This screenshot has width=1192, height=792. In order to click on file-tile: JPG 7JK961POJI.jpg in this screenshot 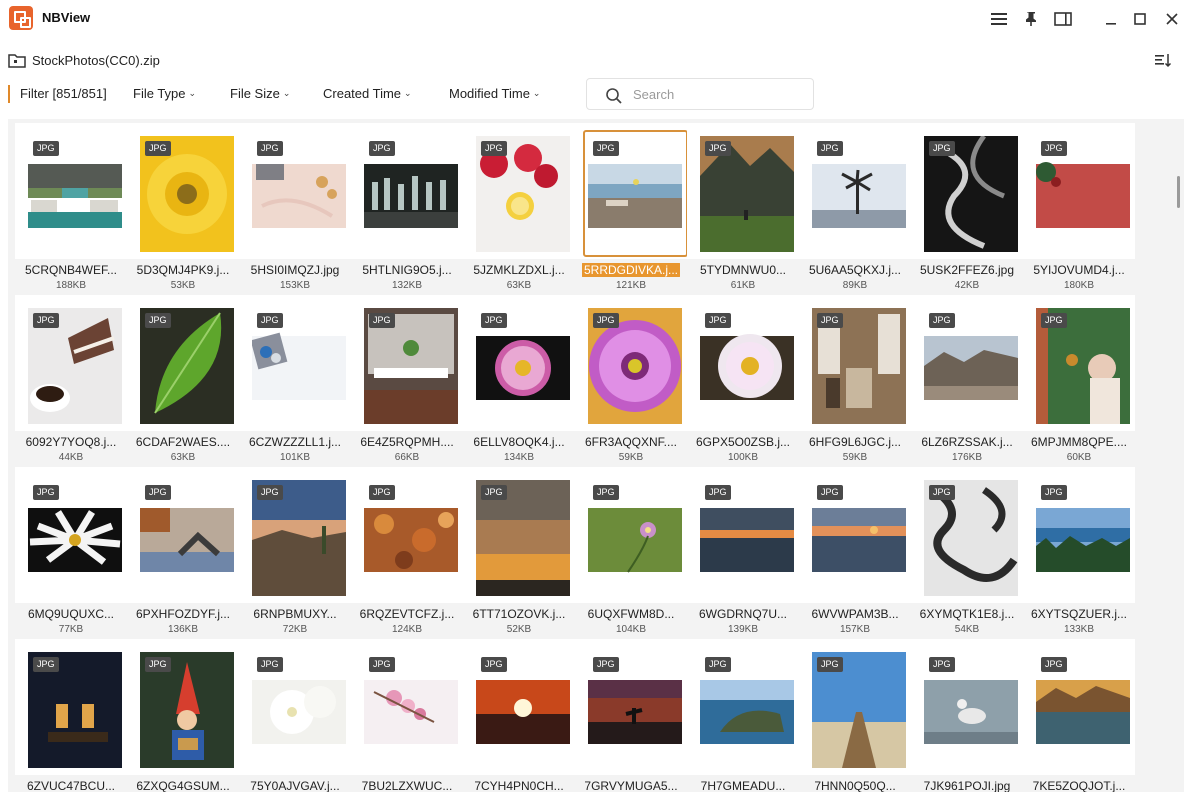, I will do `click(967, 715)`.